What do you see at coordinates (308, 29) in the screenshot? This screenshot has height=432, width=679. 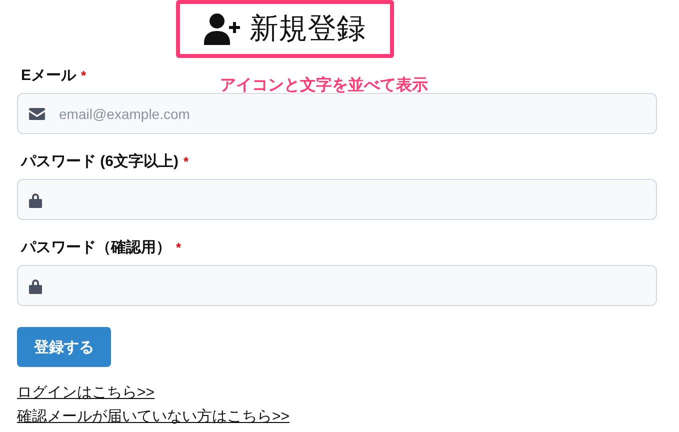 I see `page-title: 新規登録` at bounding box center [308, 29].